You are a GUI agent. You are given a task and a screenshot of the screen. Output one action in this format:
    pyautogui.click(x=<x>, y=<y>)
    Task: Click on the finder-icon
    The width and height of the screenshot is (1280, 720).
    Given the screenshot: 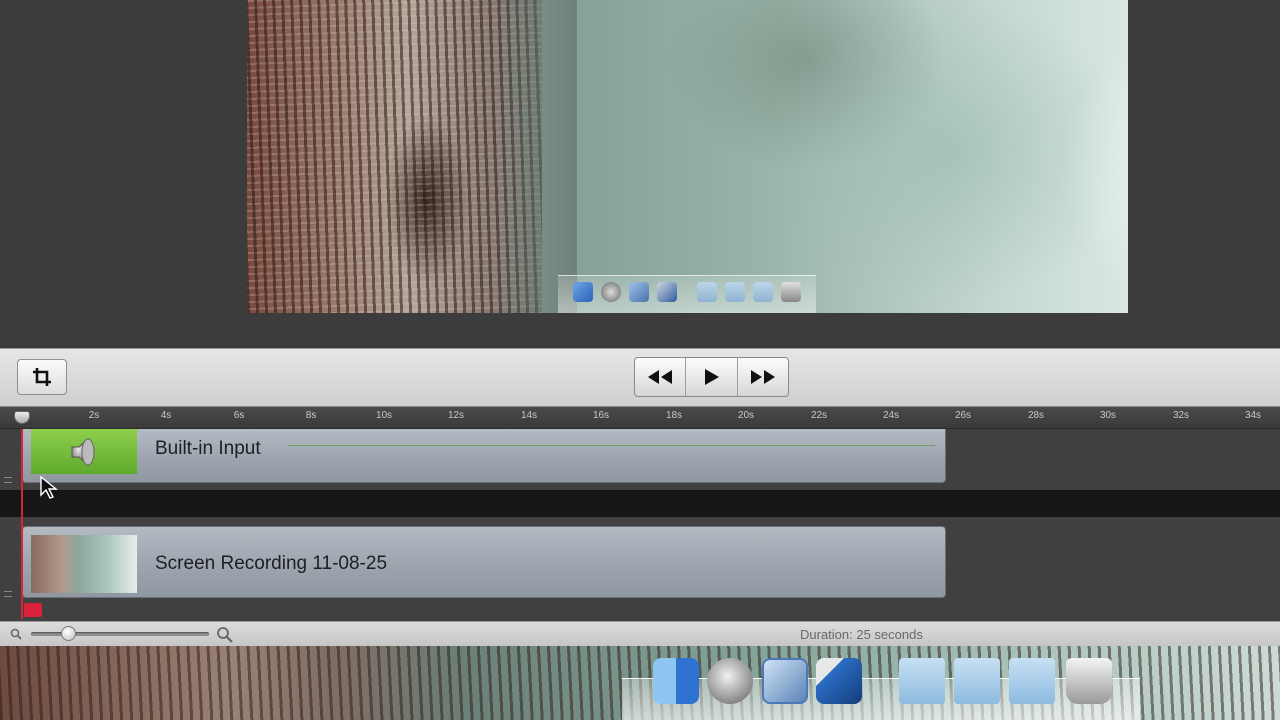 What is the action you would take?
    pyautogui.click(x=676, y=681)
    